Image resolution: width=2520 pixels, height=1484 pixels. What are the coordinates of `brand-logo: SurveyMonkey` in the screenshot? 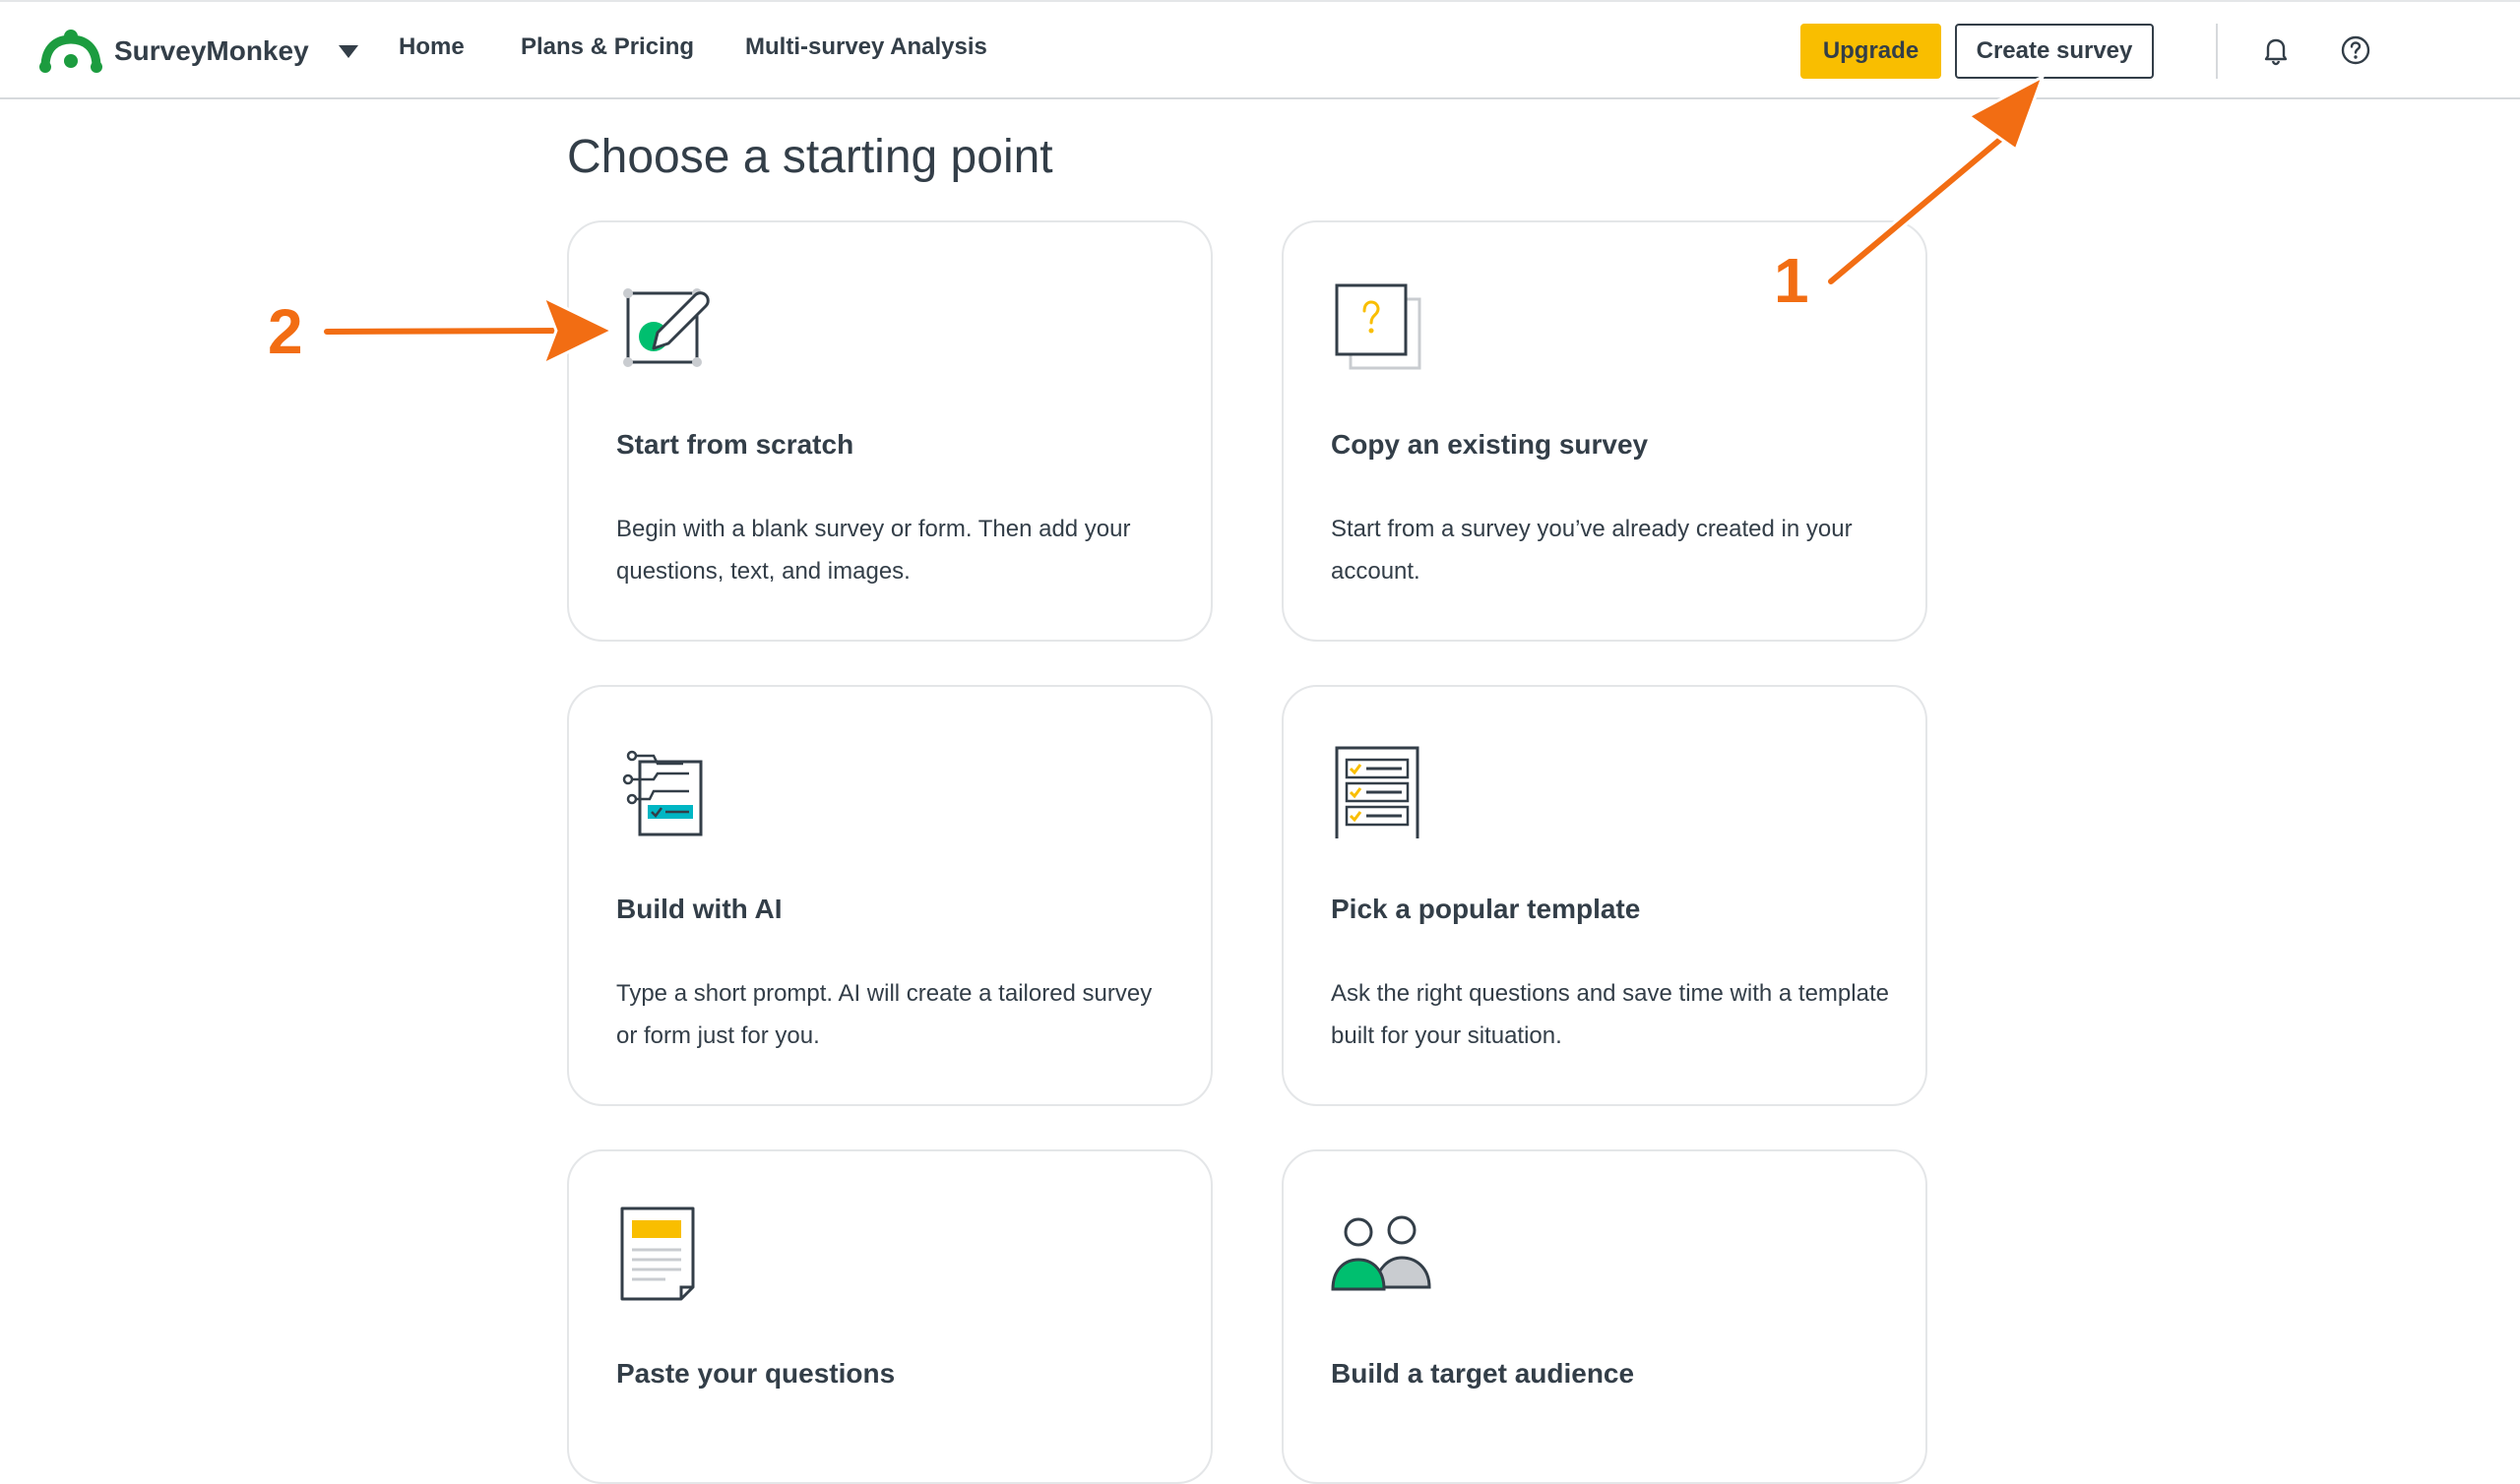 It's located at (198, 51).